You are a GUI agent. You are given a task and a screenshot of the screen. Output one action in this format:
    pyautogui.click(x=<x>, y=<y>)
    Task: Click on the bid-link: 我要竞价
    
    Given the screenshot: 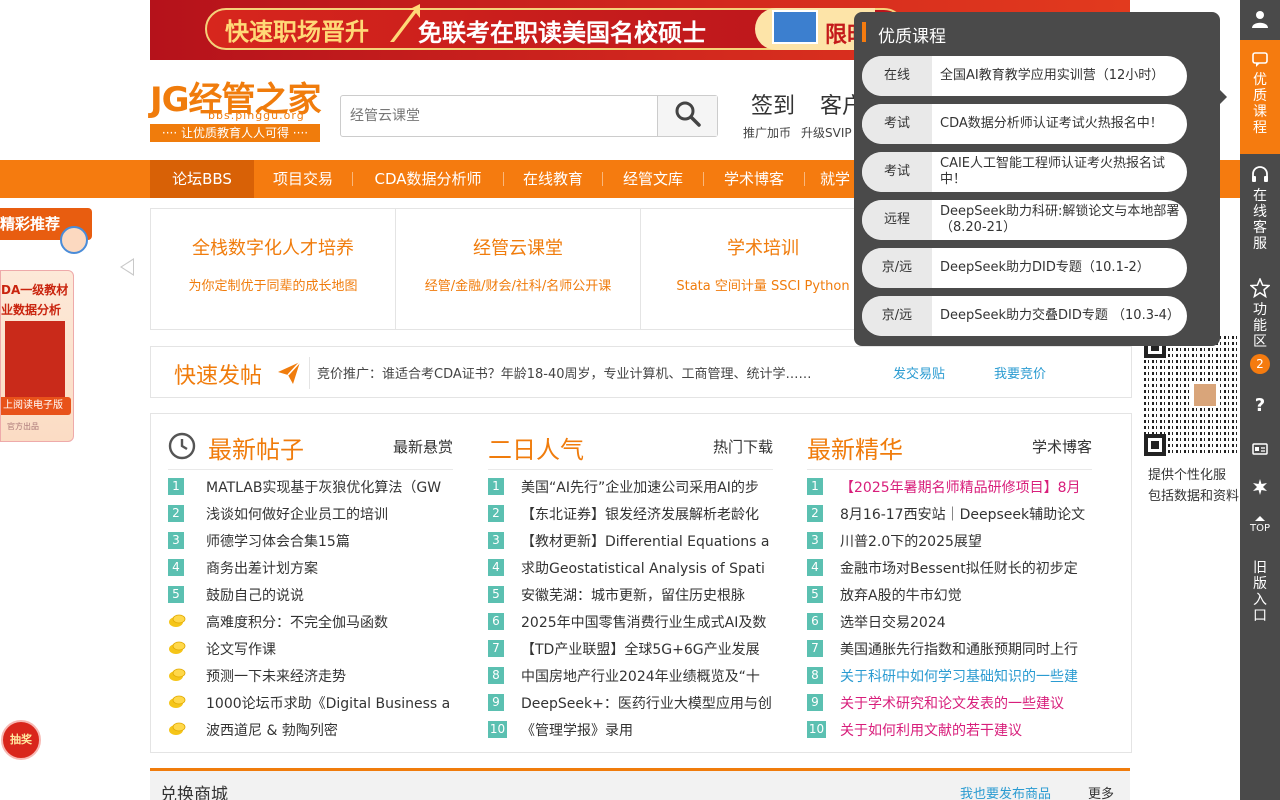 What is the action you would take?
    pyautogui.click(x=1020, y=372)
    